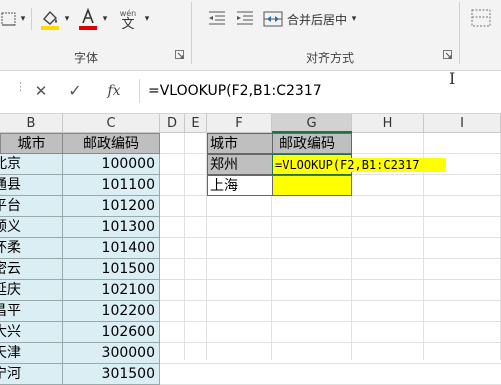  I want to click on font-color-icon, so click(88, 18).